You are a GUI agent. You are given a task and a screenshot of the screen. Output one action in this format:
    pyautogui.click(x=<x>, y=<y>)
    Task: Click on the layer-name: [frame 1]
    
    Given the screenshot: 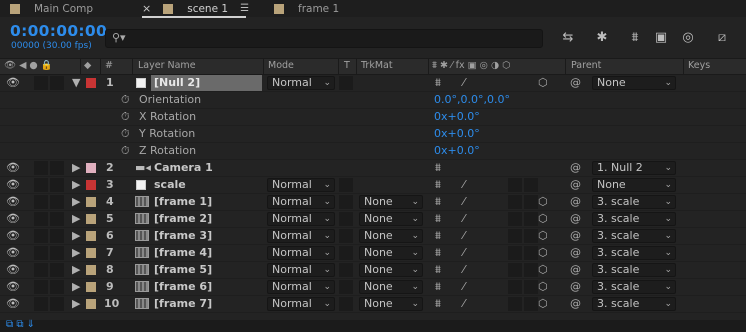 What is the action you would take?
    pyautogui.click(x=183, y=201)
    